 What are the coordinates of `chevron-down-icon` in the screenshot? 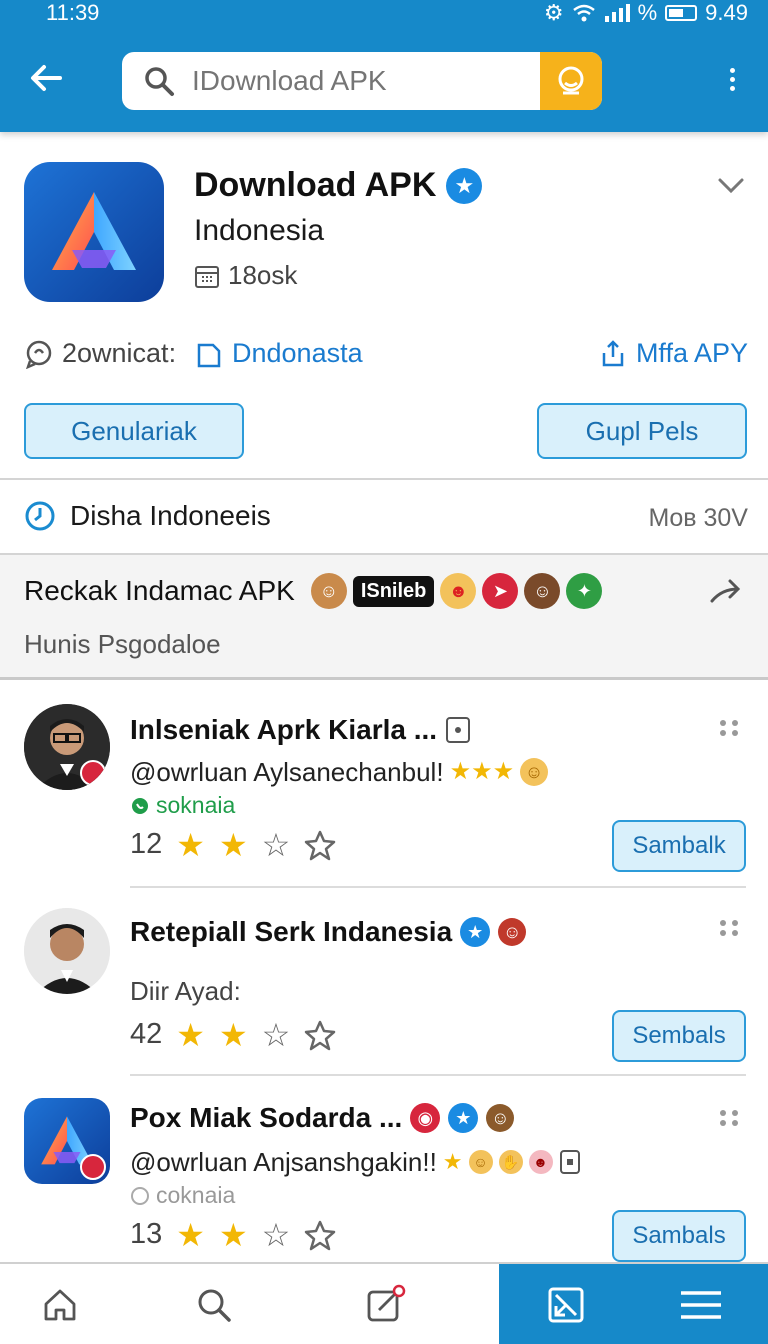 It's located at (731, 185).